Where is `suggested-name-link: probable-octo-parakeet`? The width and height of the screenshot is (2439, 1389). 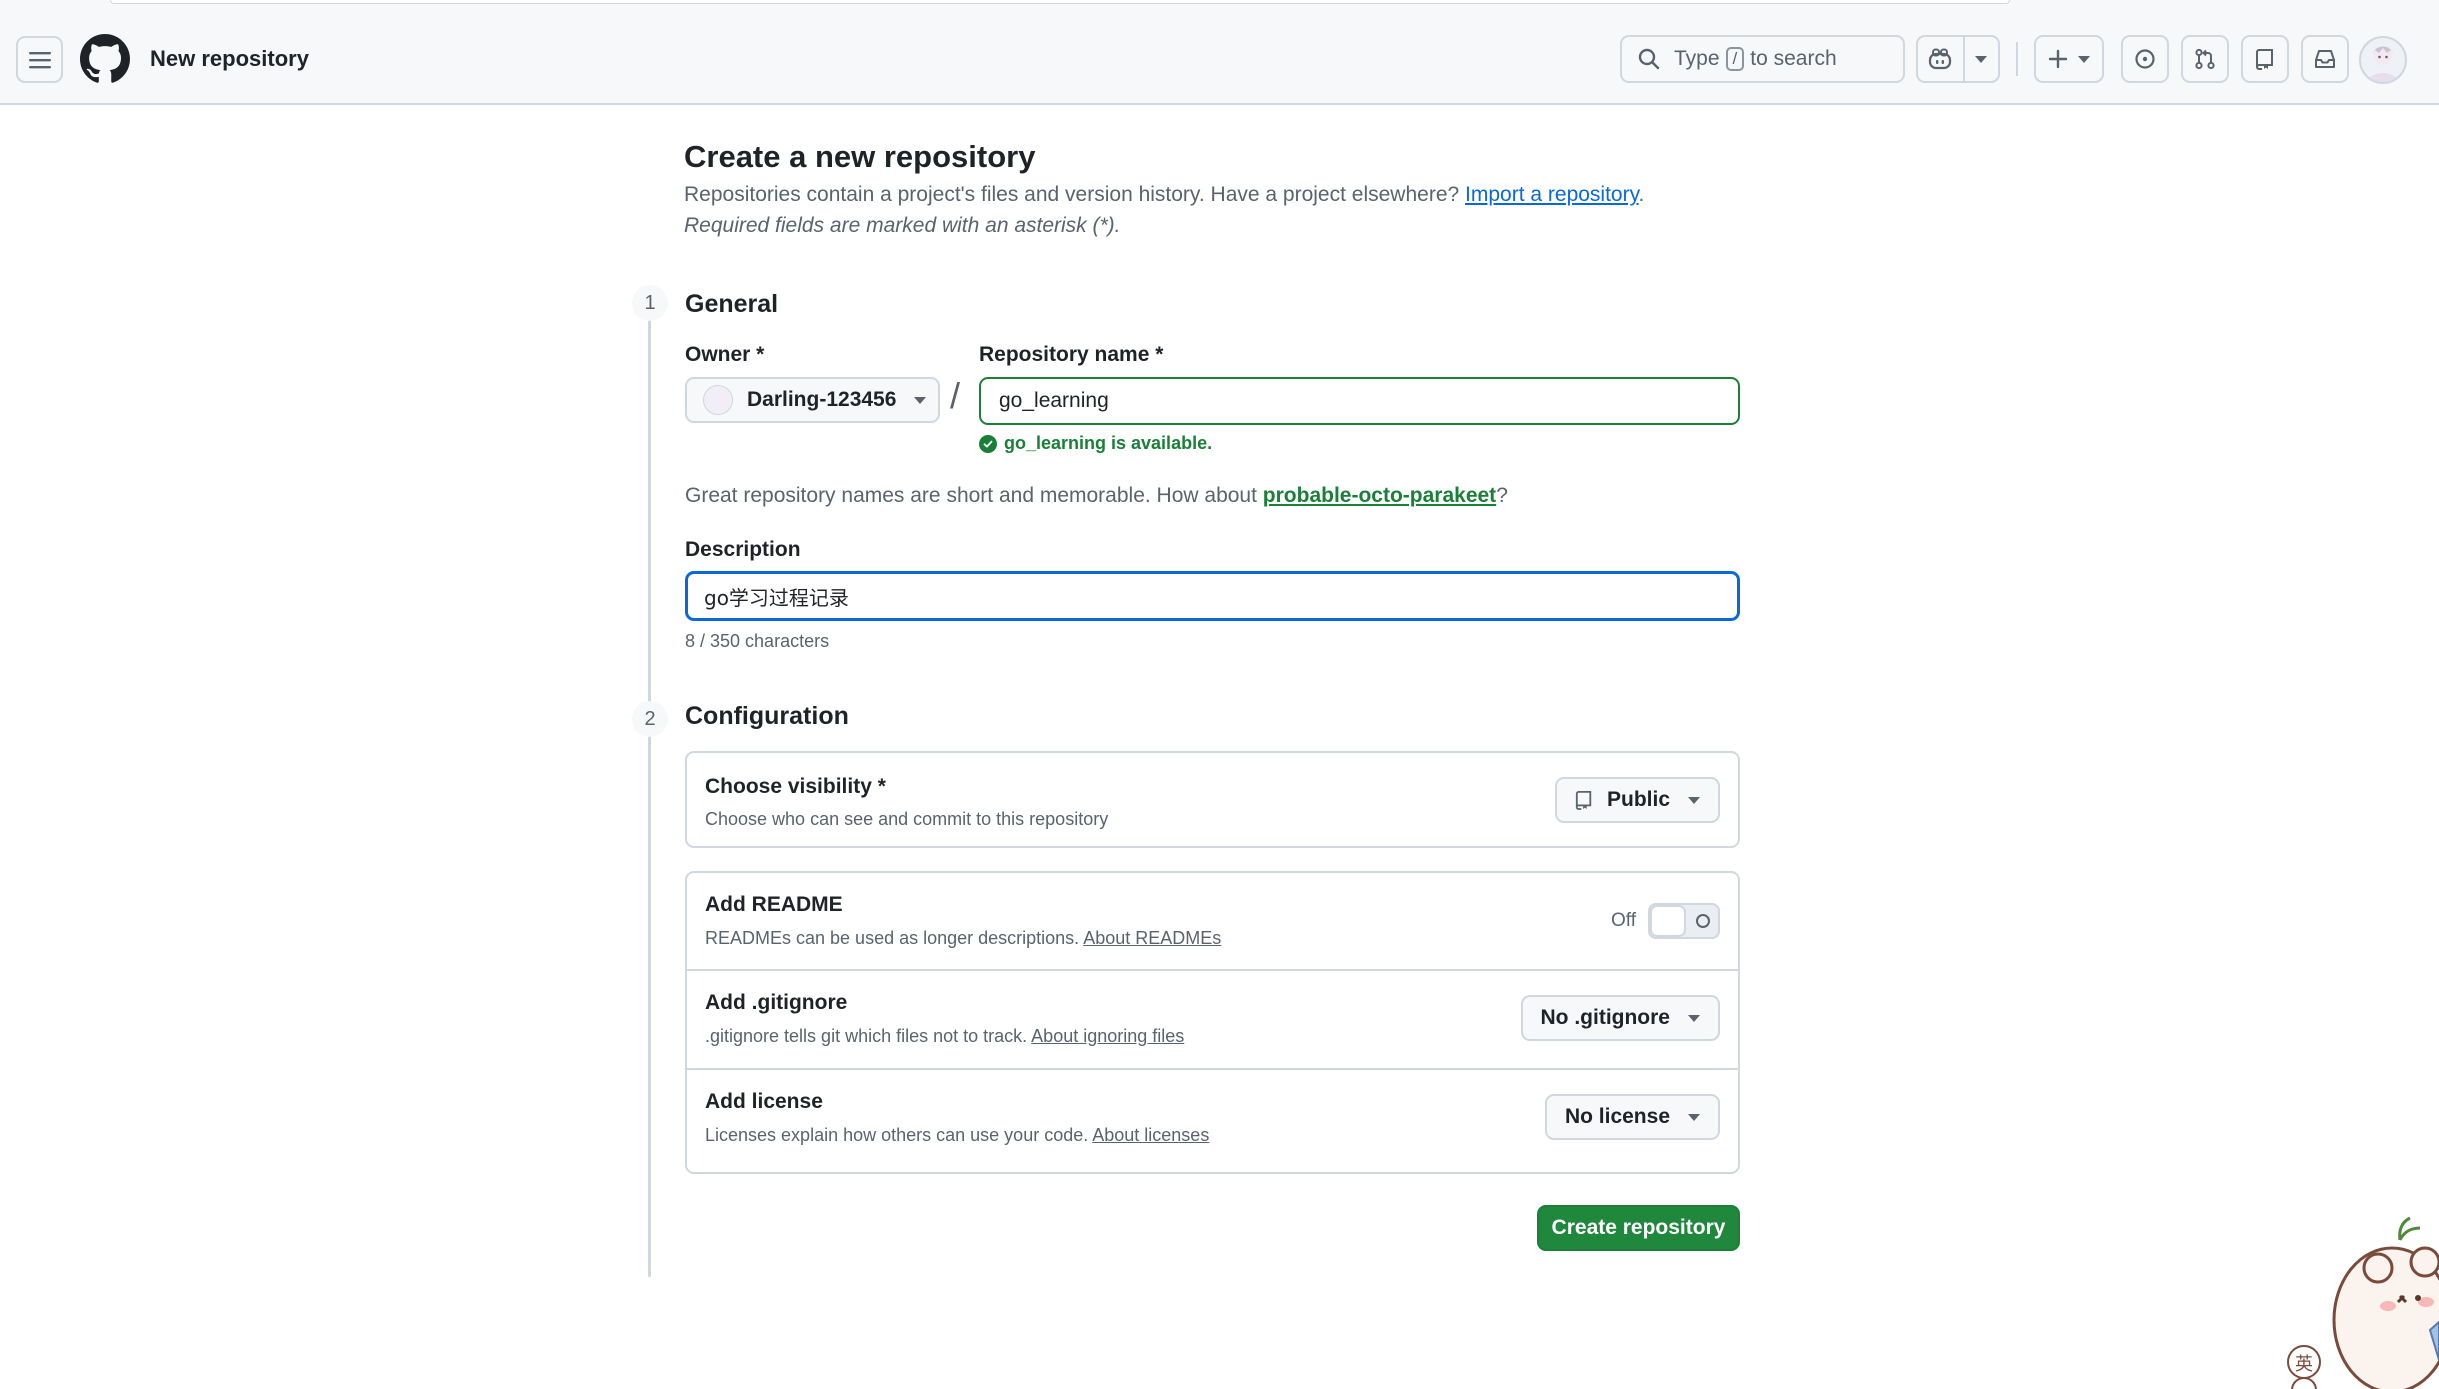
suggested-name-link: probable-octo-parakeet is located at coordinates (1379, 495).